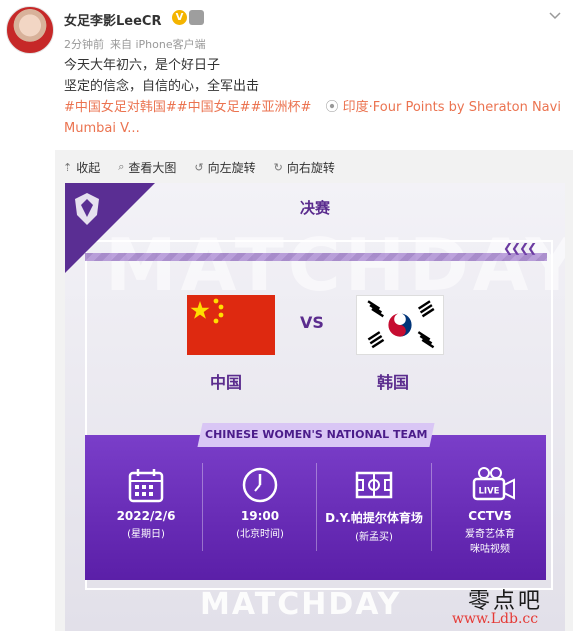 This screenshot has width=573, height=631. What do you see at coordinates (162, 86) in the screenshot?
I see `post-text-line: 坚定的信念，自信的心，全军出击` at bounding box center [162, 86].